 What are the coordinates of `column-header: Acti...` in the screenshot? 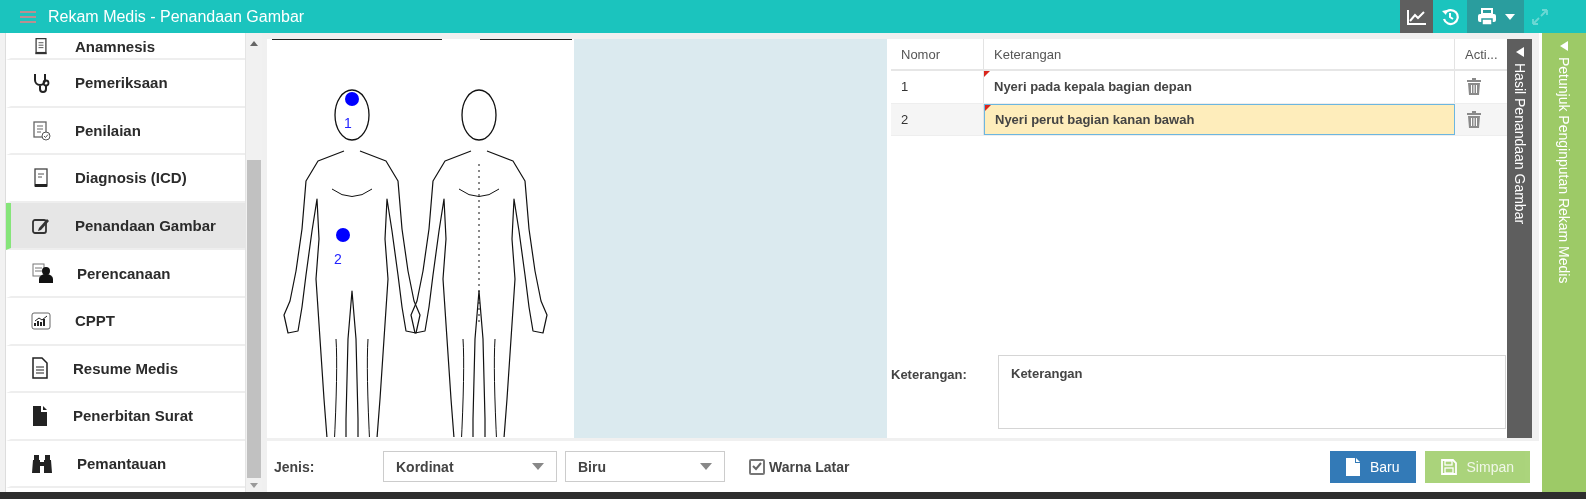 It's located at (1481, 54).